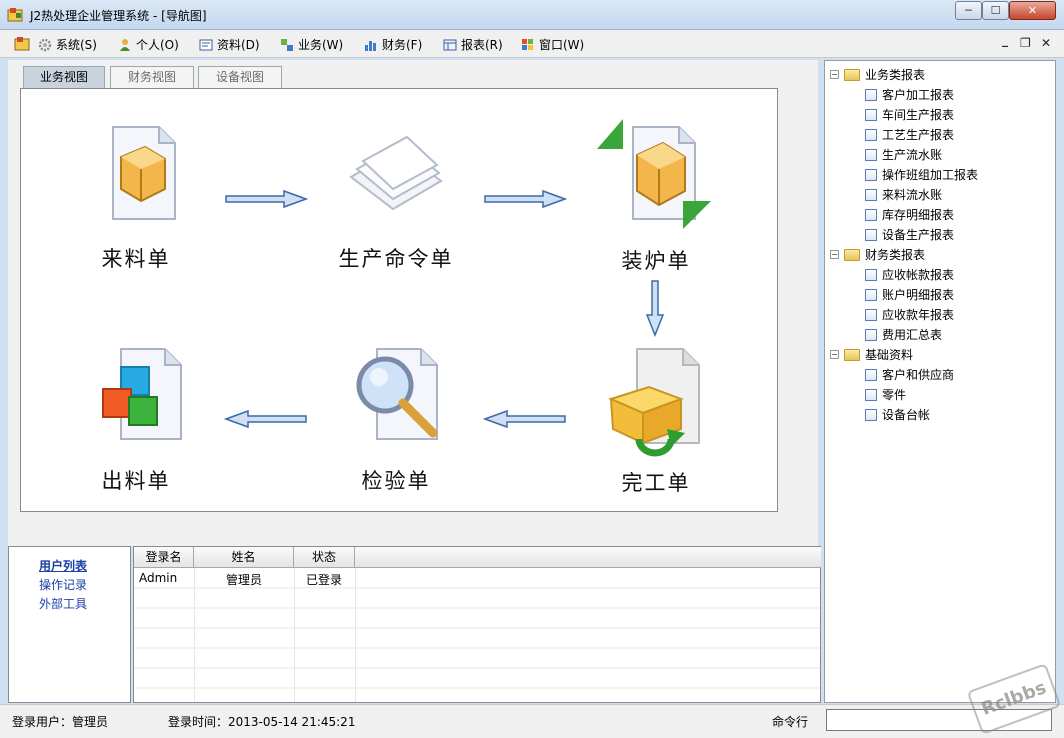 This screenshot has height=738, width=1064. Describe the element at coordinates (918, 295) in the screenshot. I see `tree-item-label: 账户明细报表` at that location.